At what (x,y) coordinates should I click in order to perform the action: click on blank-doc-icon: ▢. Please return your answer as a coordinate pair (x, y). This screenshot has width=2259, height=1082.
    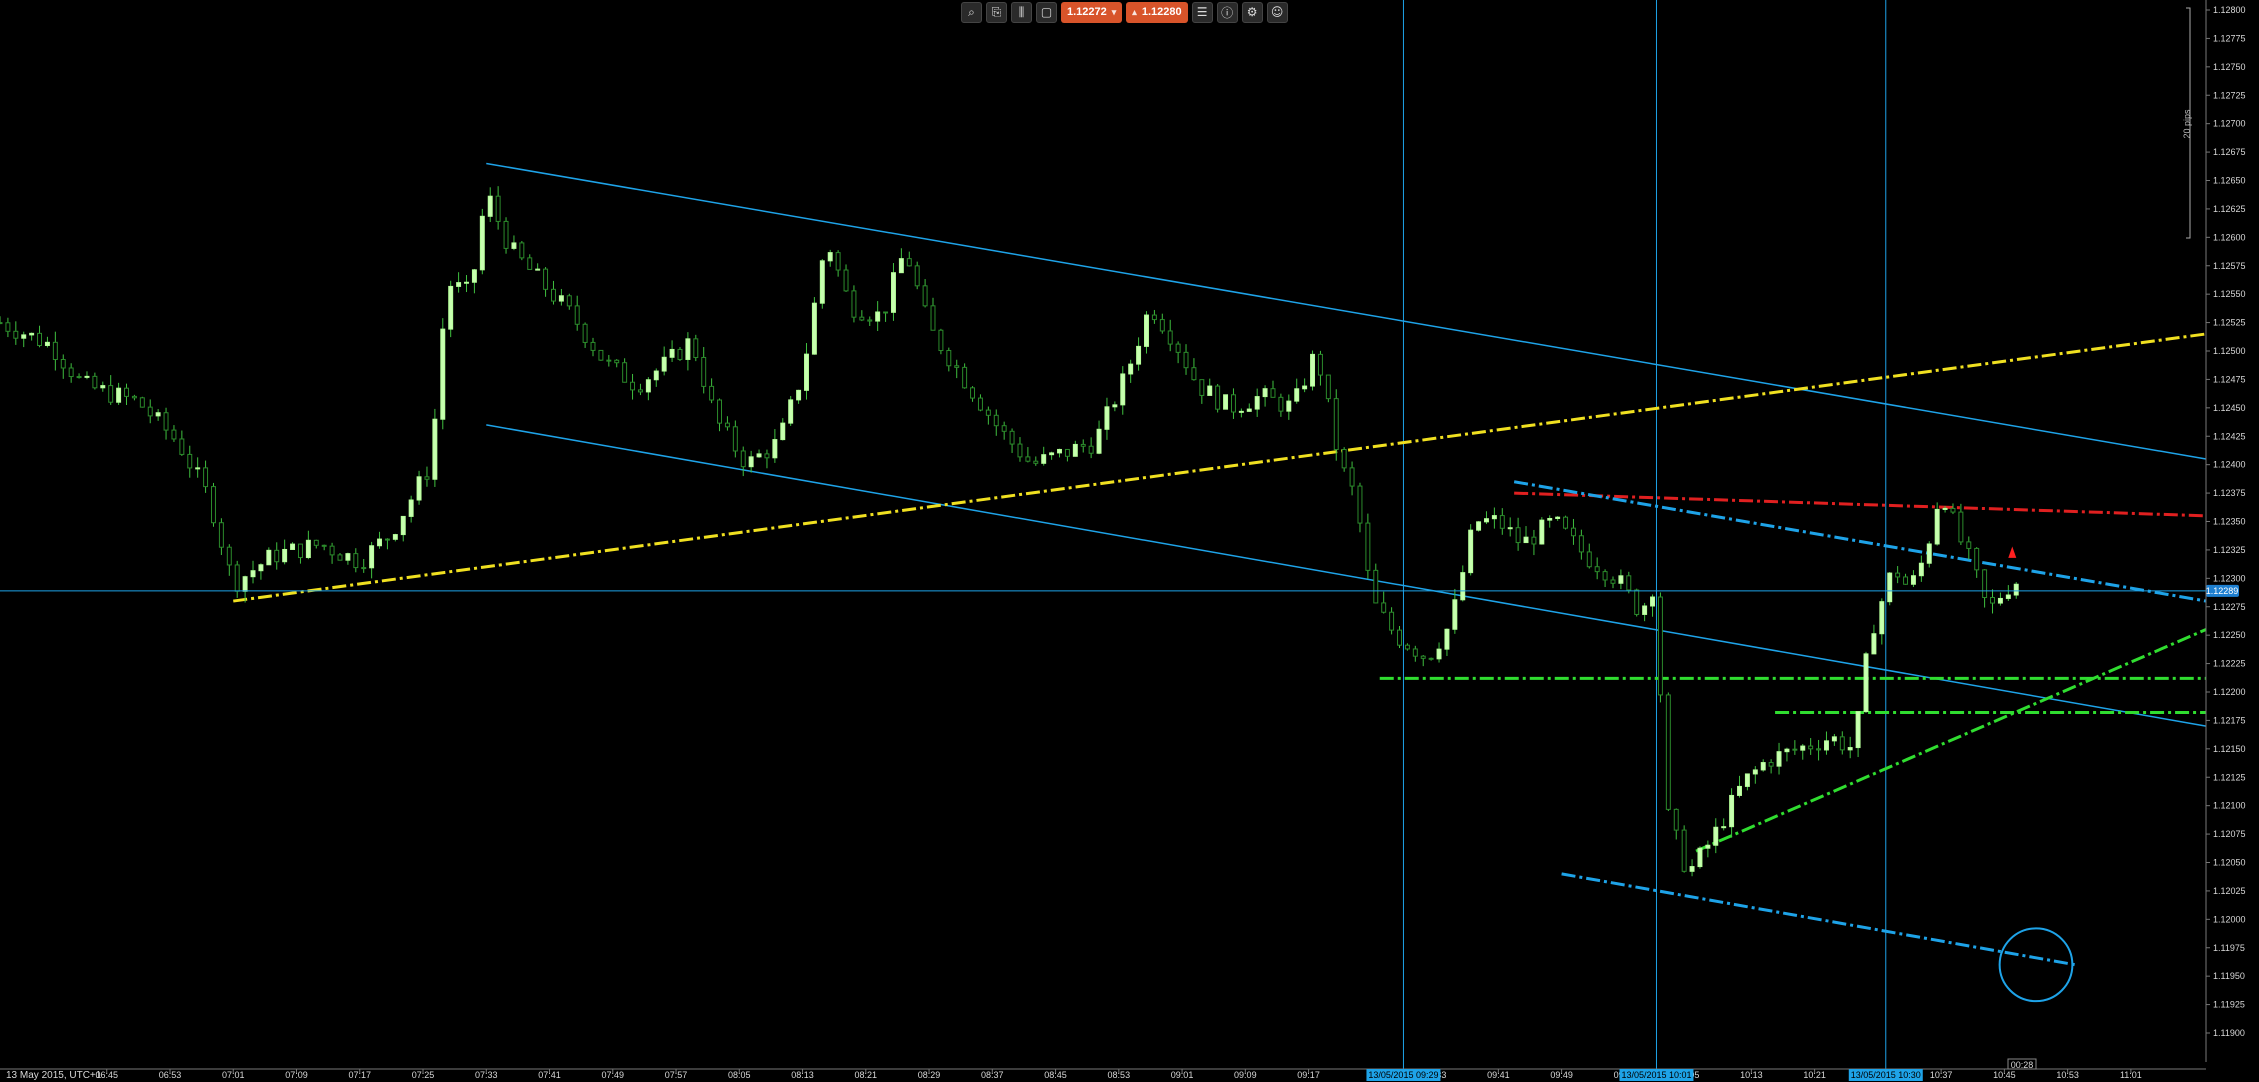
    Looking at the image, I should click on (1046, 12).